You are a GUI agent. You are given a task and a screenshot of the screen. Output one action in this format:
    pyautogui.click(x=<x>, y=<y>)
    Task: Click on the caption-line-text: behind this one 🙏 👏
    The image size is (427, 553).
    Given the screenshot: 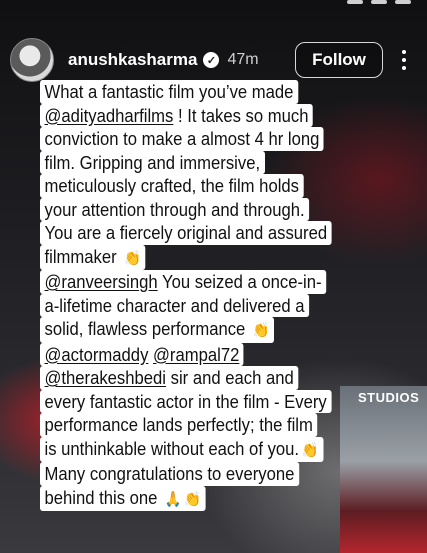 What is the action you would take?
    pyautogui.click(x=123, y=498)
    